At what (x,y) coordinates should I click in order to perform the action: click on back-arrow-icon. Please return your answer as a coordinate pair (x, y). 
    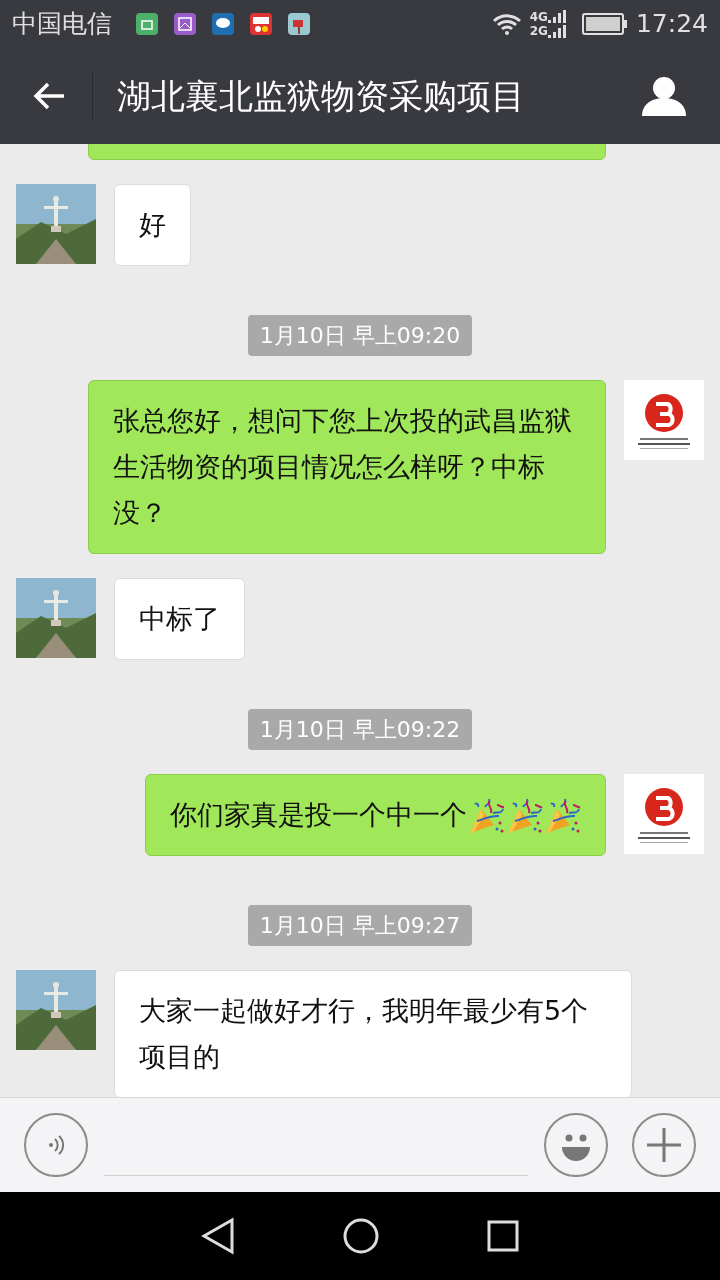
    Looking at the image, I should click on (49, 96).